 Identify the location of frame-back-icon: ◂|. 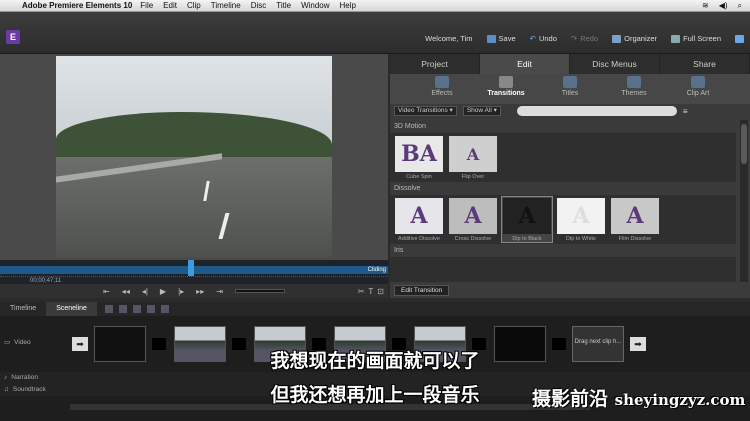
(145, 291).